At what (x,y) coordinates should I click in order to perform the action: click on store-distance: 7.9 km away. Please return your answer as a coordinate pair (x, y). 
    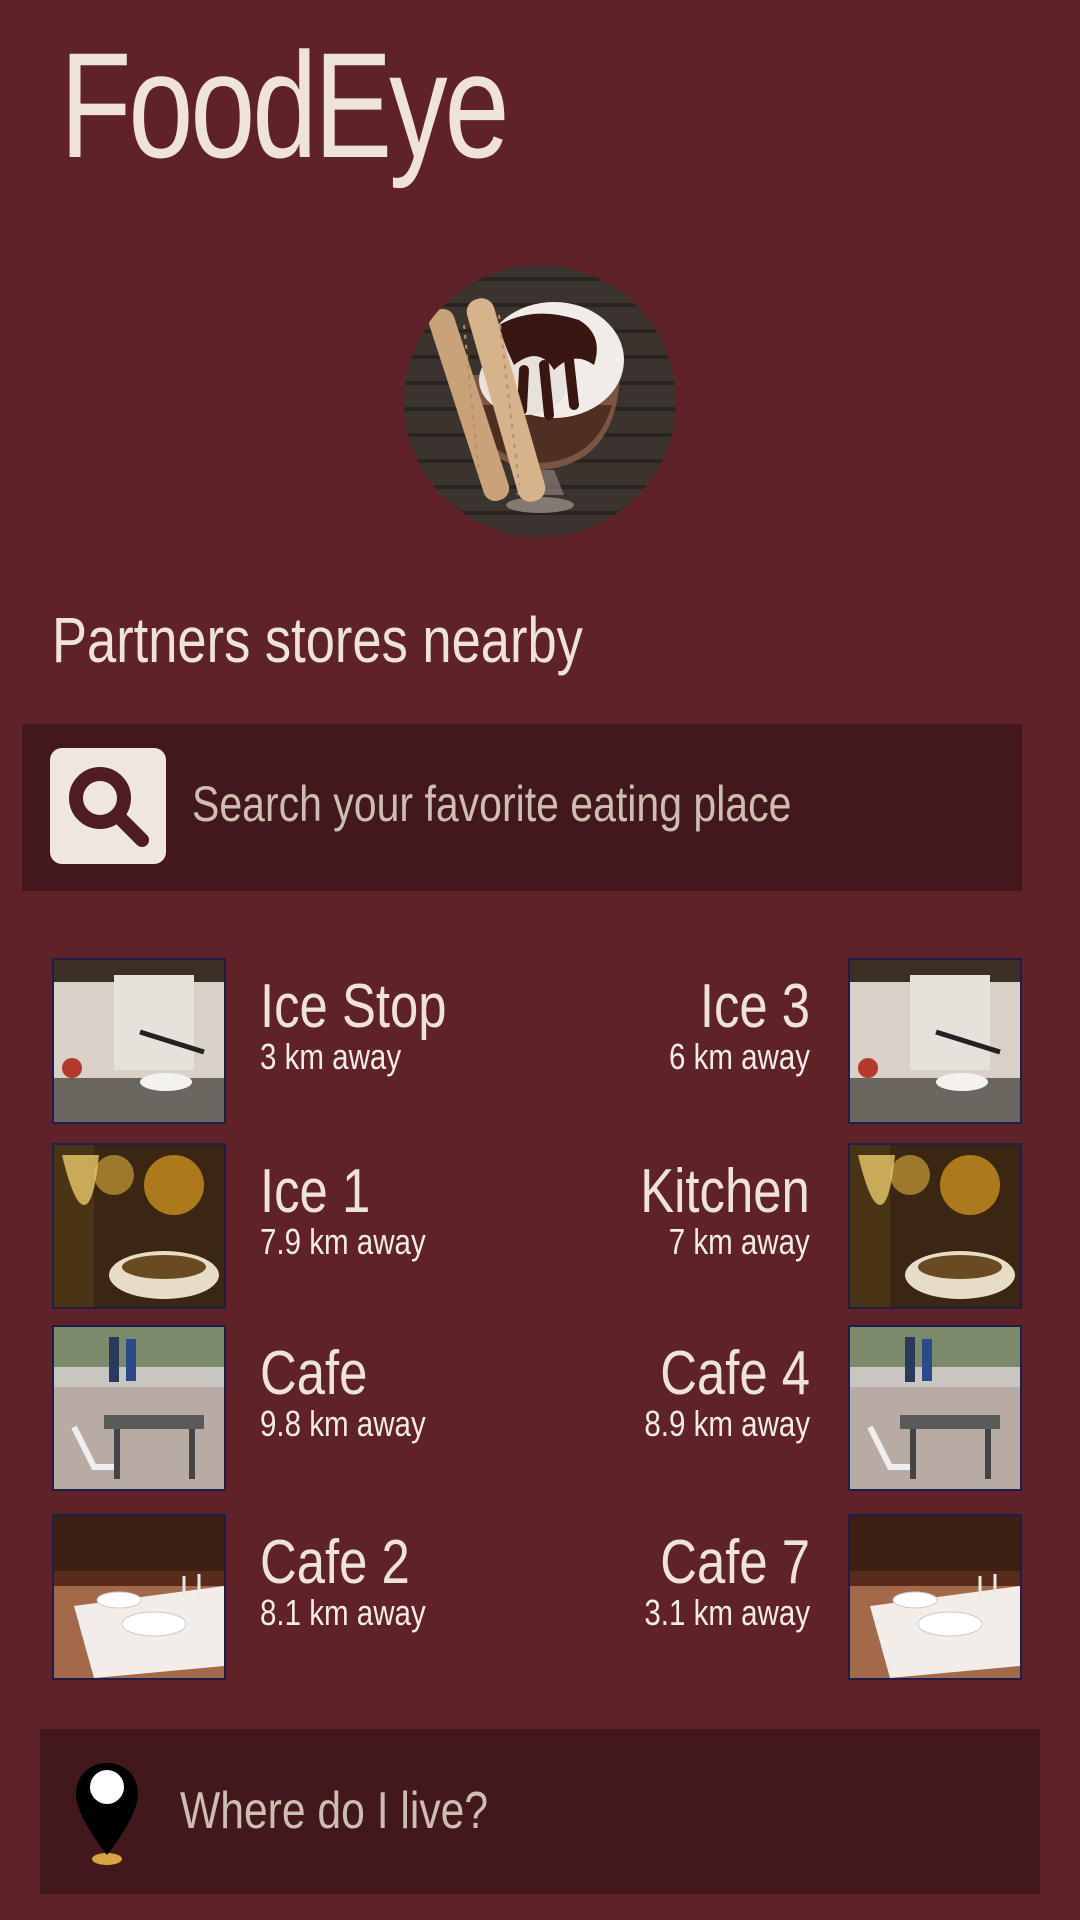
    Looking at the image, I should click on (343, 1241).